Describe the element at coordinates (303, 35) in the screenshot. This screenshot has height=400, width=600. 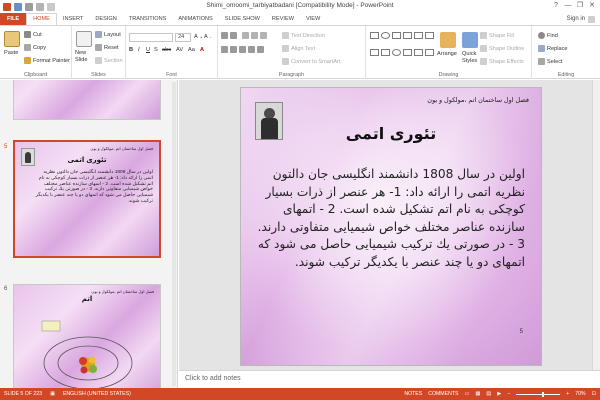
I see `text-direction-button: Text Direction` at that location.